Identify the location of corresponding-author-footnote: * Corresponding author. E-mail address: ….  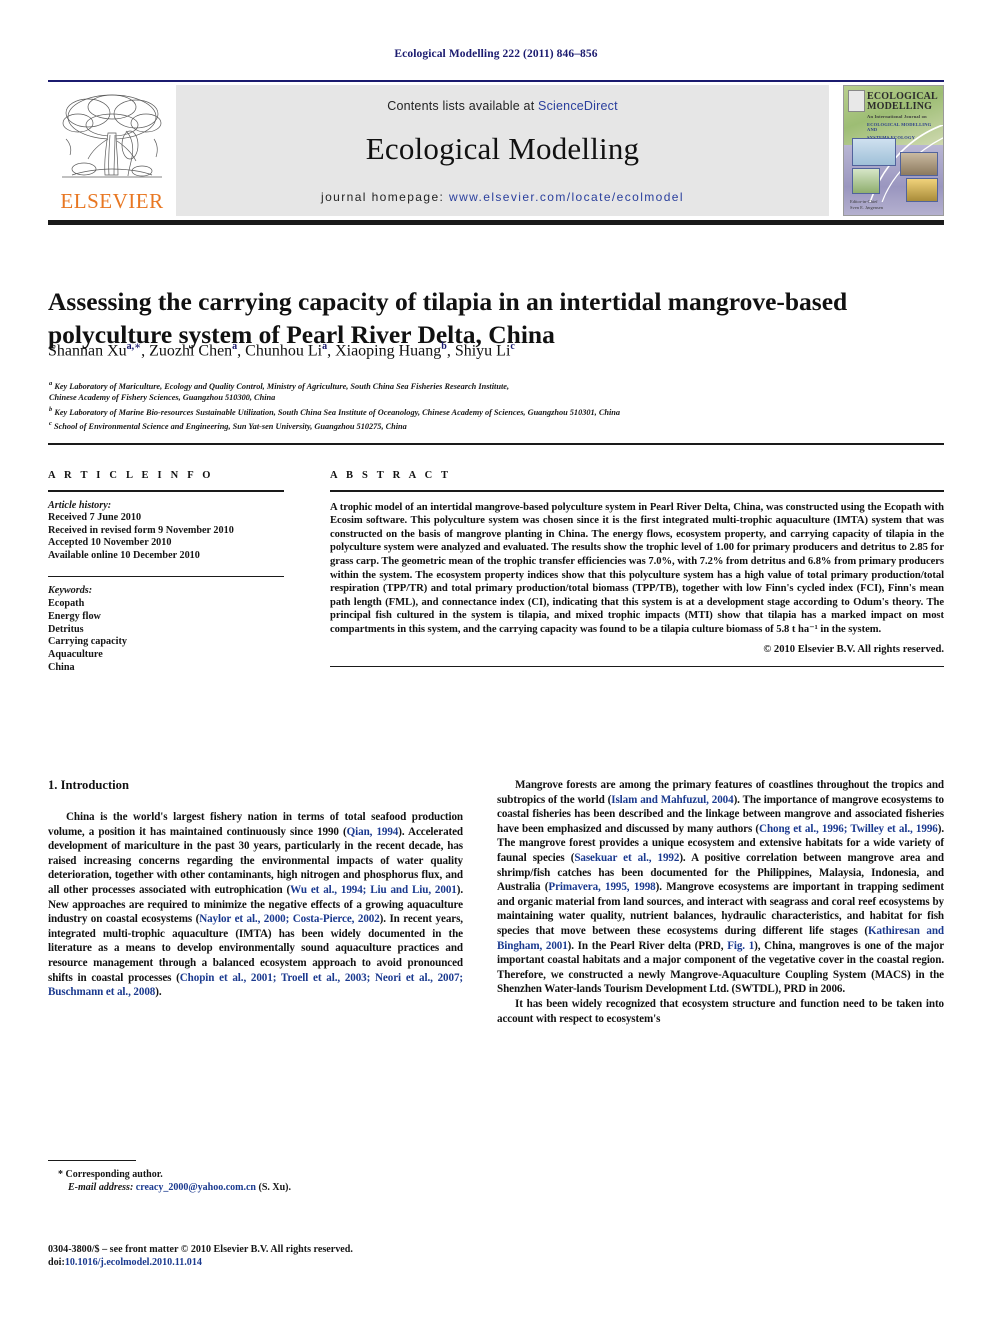
(258, 1181).